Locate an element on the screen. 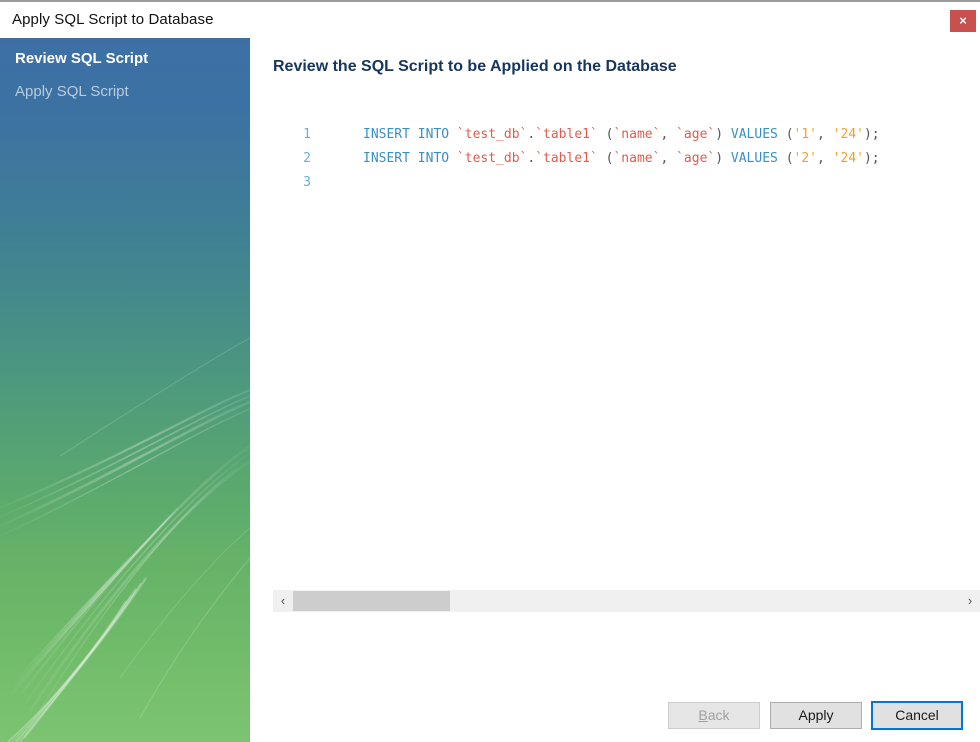 This screenshot has width=980, height=742. title-bar: Apply SQL Script to Database × is located at coordinates (490, 20).